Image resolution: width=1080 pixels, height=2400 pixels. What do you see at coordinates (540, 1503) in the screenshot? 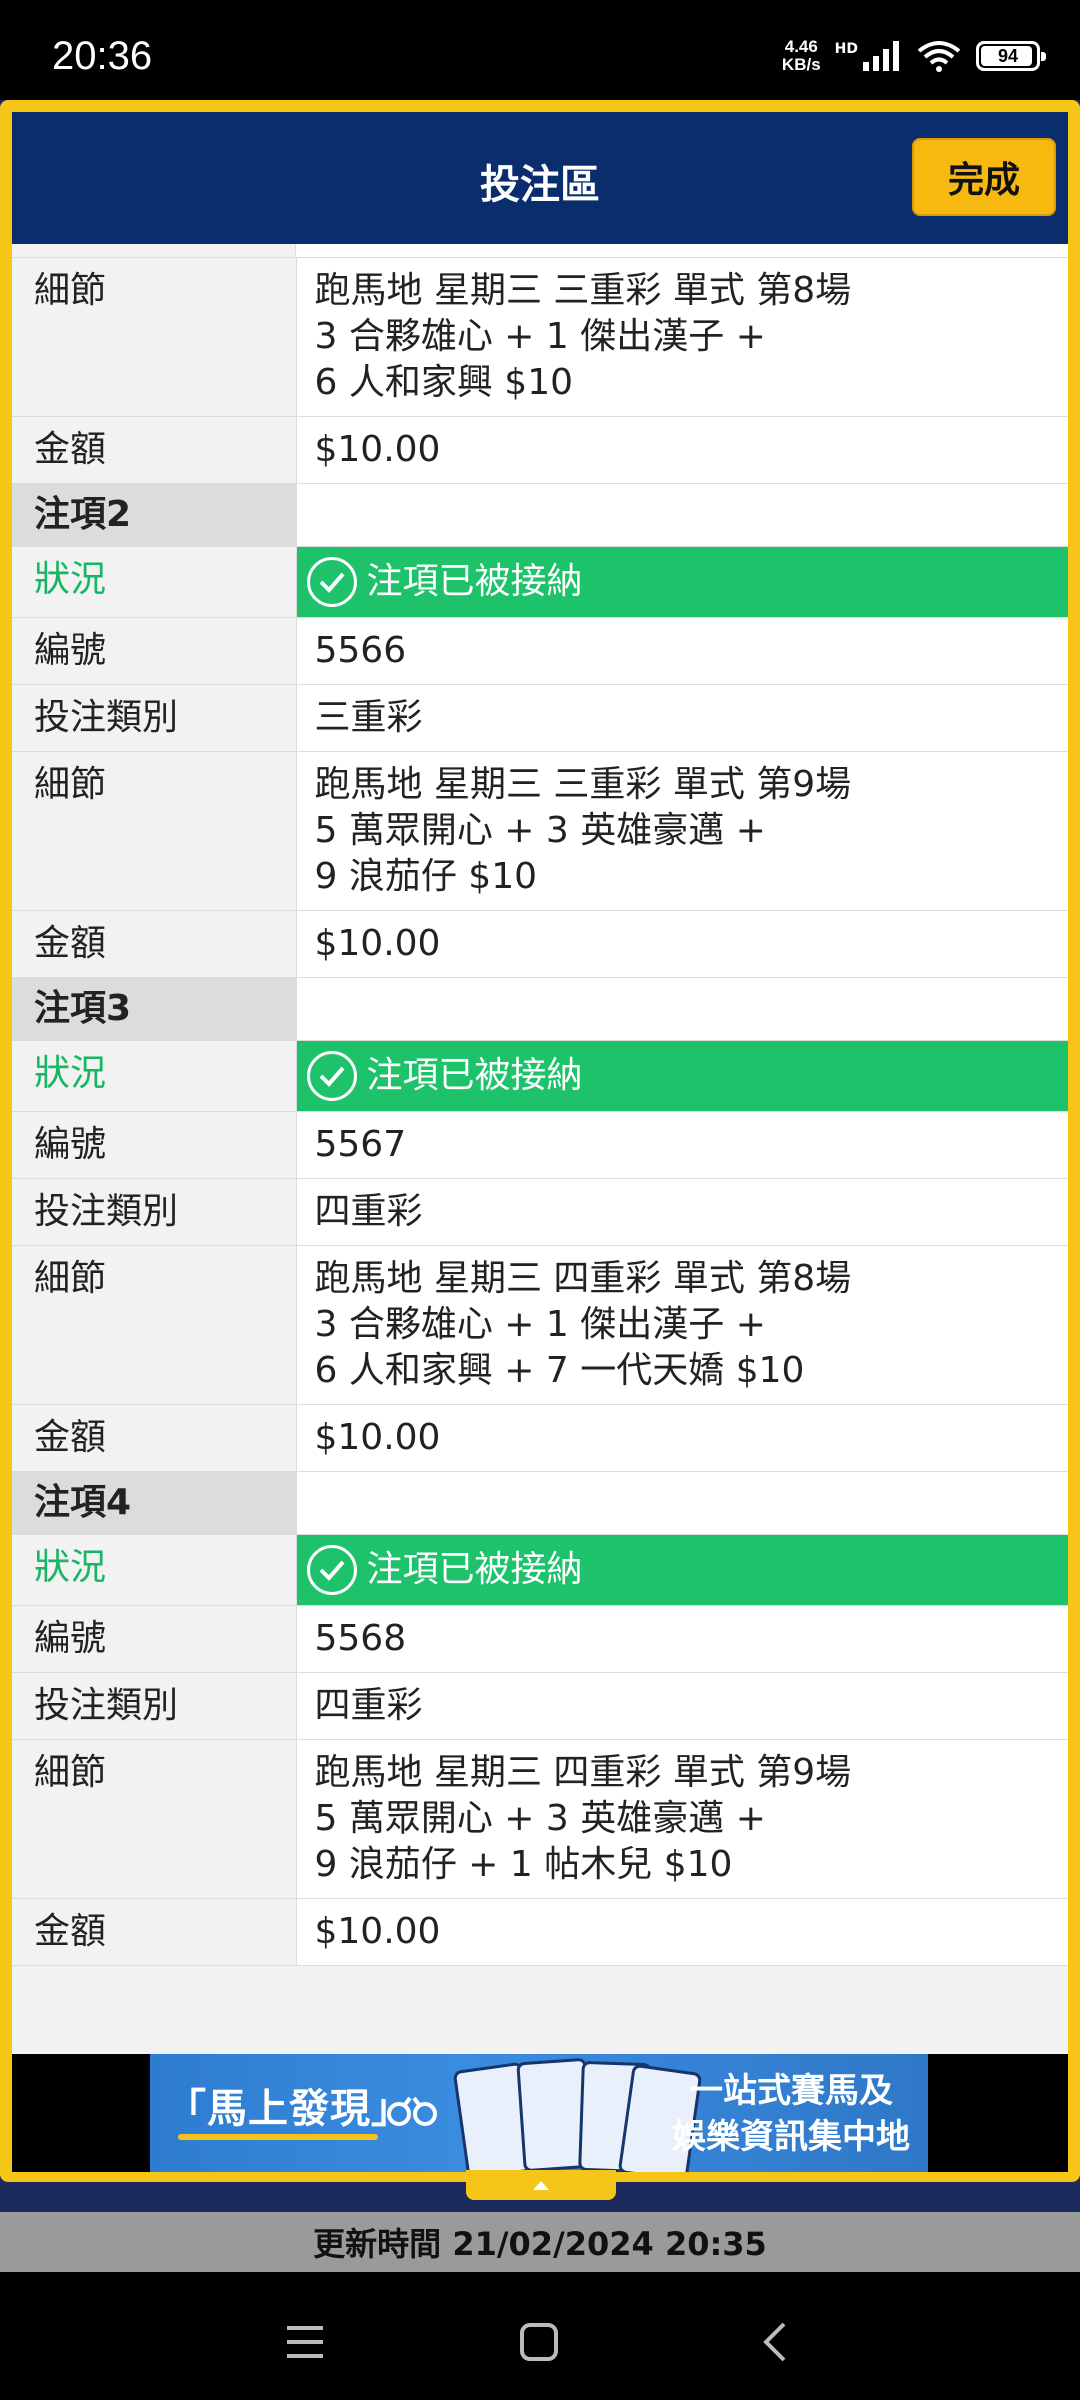
I see `bet-section-header: 注項4` at bounding box center [540, 1503].